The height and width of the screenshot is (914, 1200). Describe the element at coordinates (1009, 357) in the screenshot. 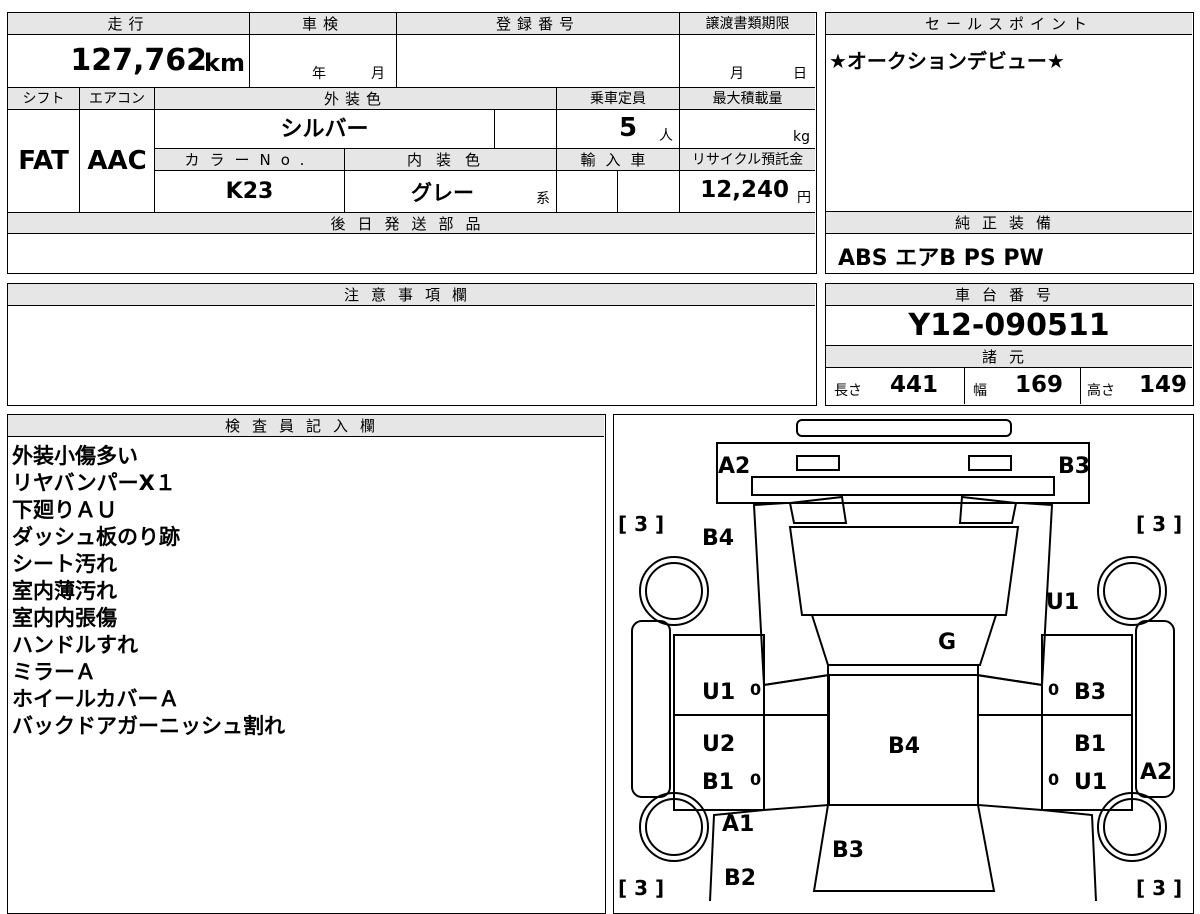

I see `specs-label: 諸元` at that location.